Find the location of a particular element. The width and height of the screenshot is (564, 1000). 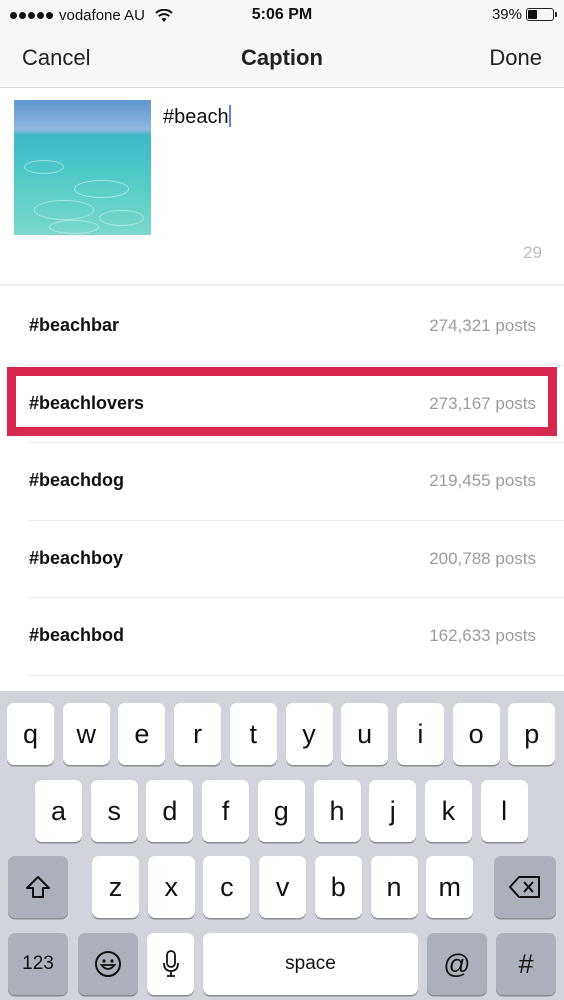

key-t: t is located at coordinates (253, 734).